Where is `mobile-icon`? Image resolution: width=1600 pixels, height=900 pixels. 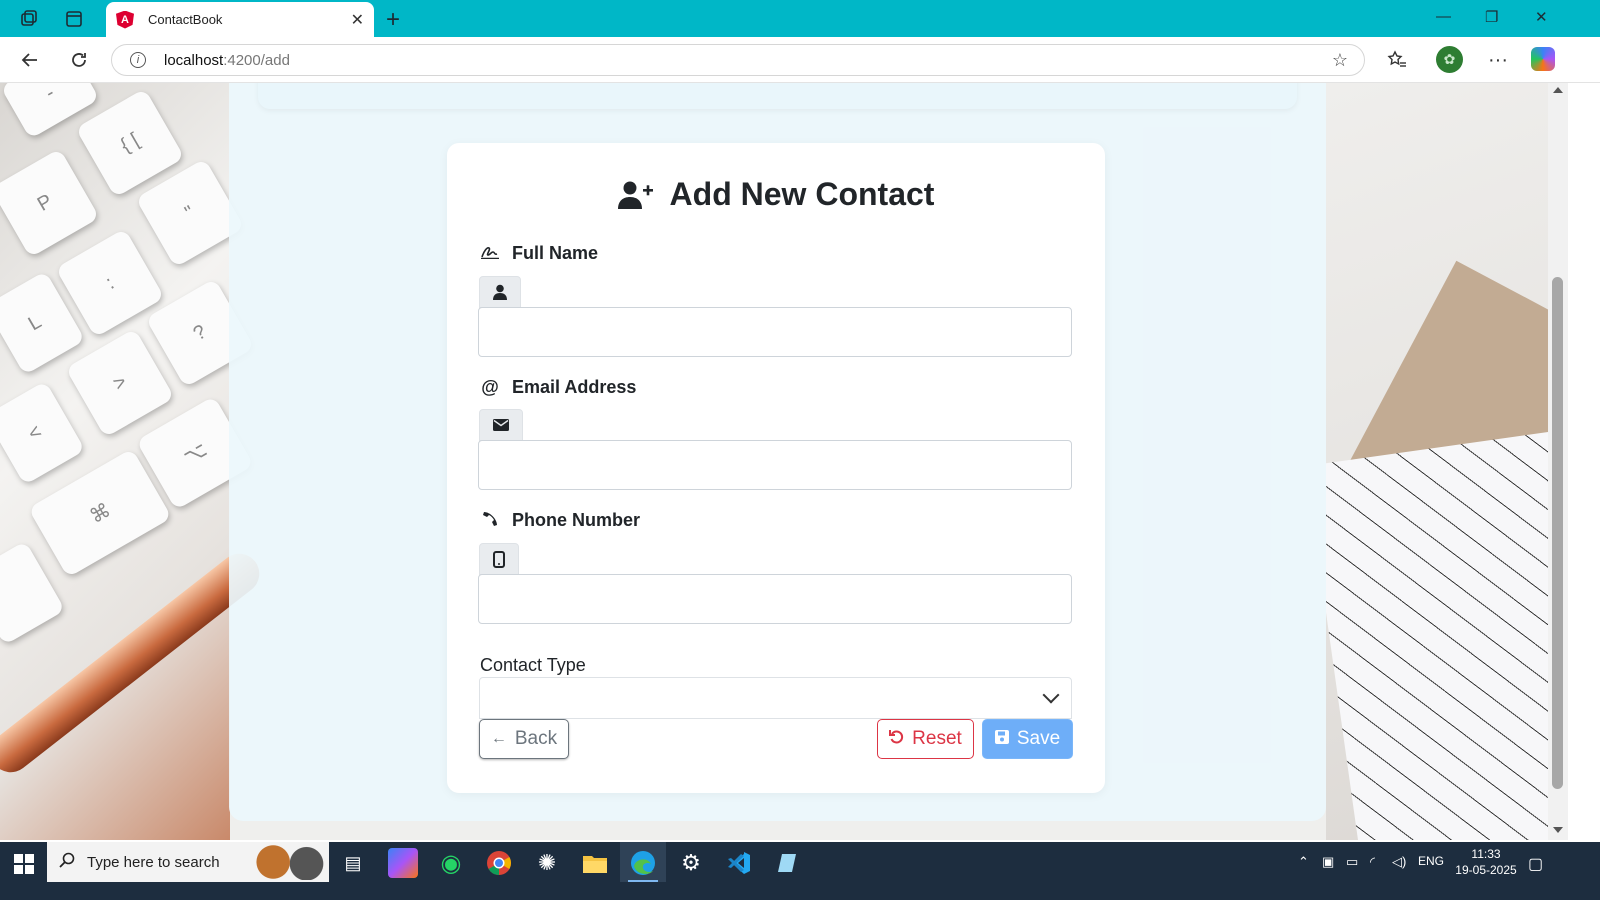 mobile-icon is located at coordinates (499, 559).